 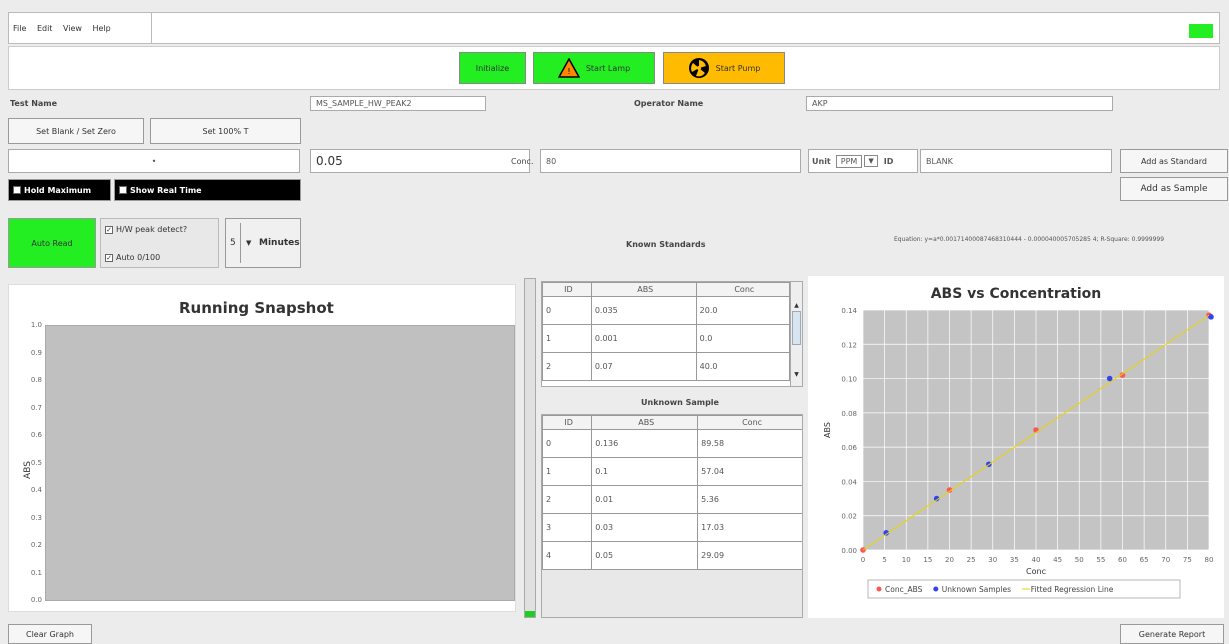 I want to click on unknown-sample-cell: 89.58, so click(x=749, y=443).